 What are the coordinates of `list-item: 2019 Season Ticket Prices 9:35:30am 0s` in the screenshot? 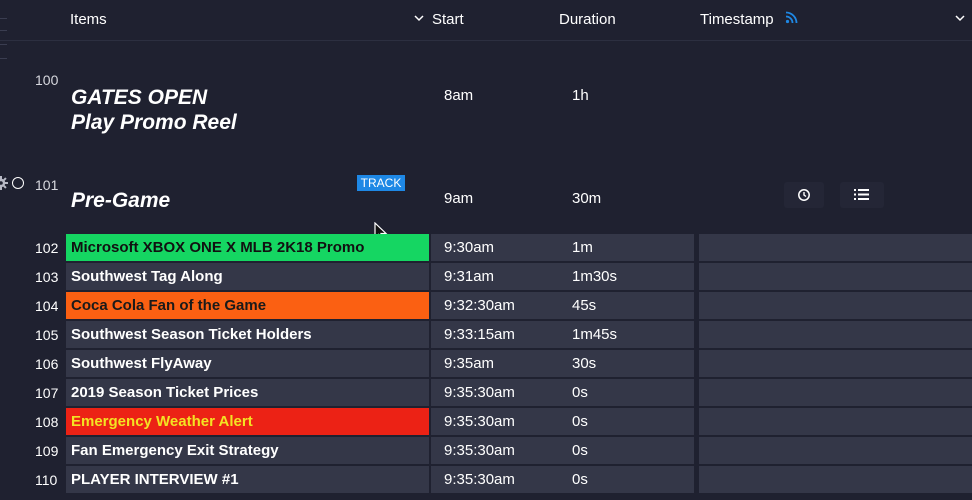 It's located at (519, 392).